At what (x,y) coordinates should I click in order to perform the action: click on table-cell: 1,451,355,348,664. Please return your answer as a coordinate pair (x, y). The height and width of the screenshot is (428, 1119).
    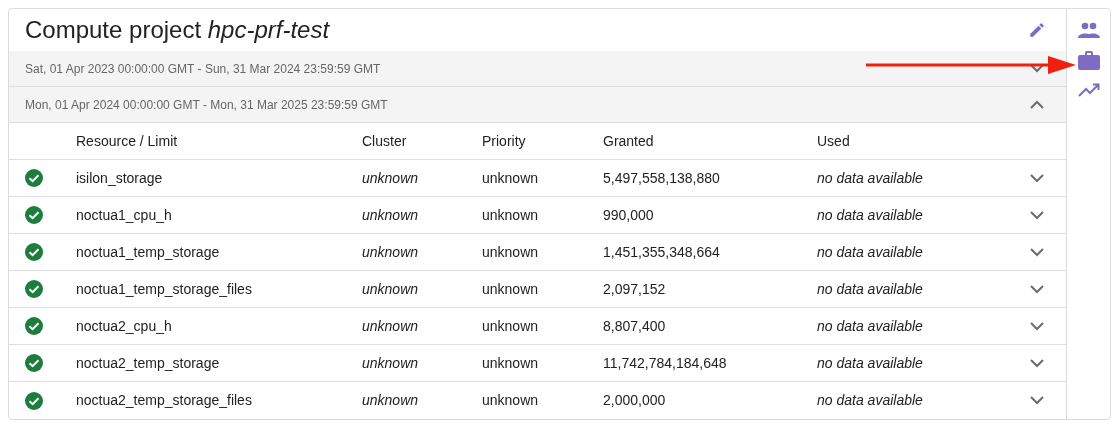
    Looking at the image, I should click on (661, 251).